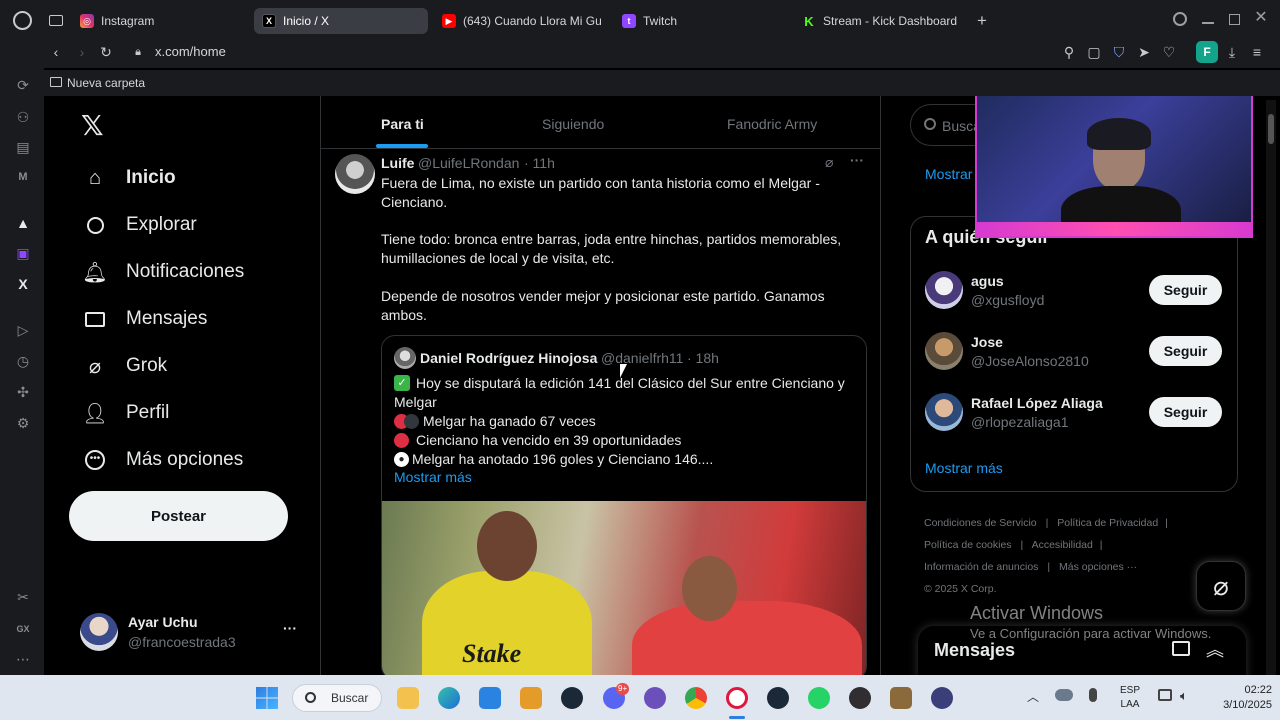  I want to click on app-orange-icon, so click(531, 698).